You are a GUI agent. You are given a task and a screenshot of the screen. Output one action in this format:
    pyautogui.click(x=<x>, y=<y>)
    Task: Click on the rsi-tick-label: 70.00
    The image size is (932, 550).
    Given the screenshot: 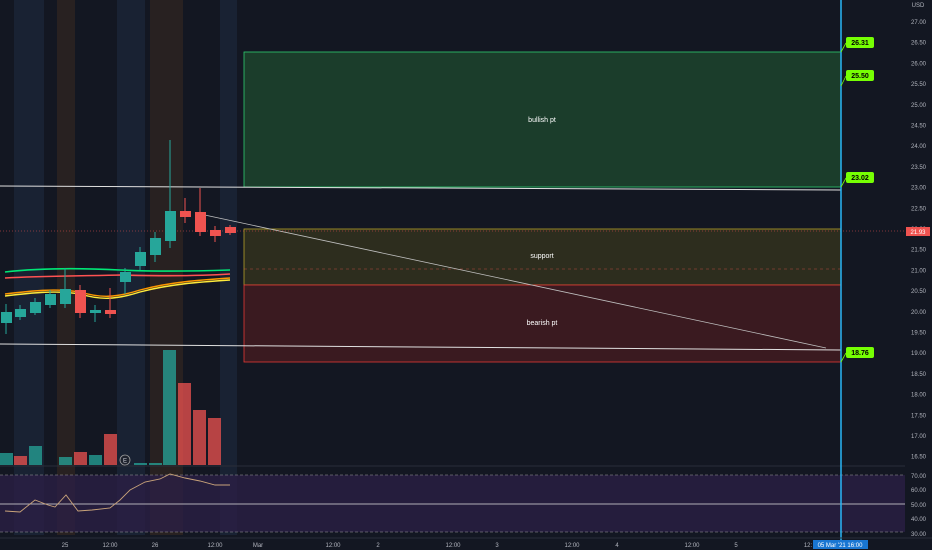 What is the action you would take?
    pyautogui.click(x=919, y=477)
    